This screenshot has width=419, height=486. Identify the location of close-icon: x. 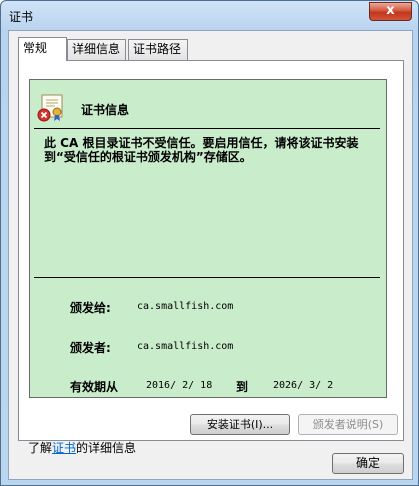
(390, 10).